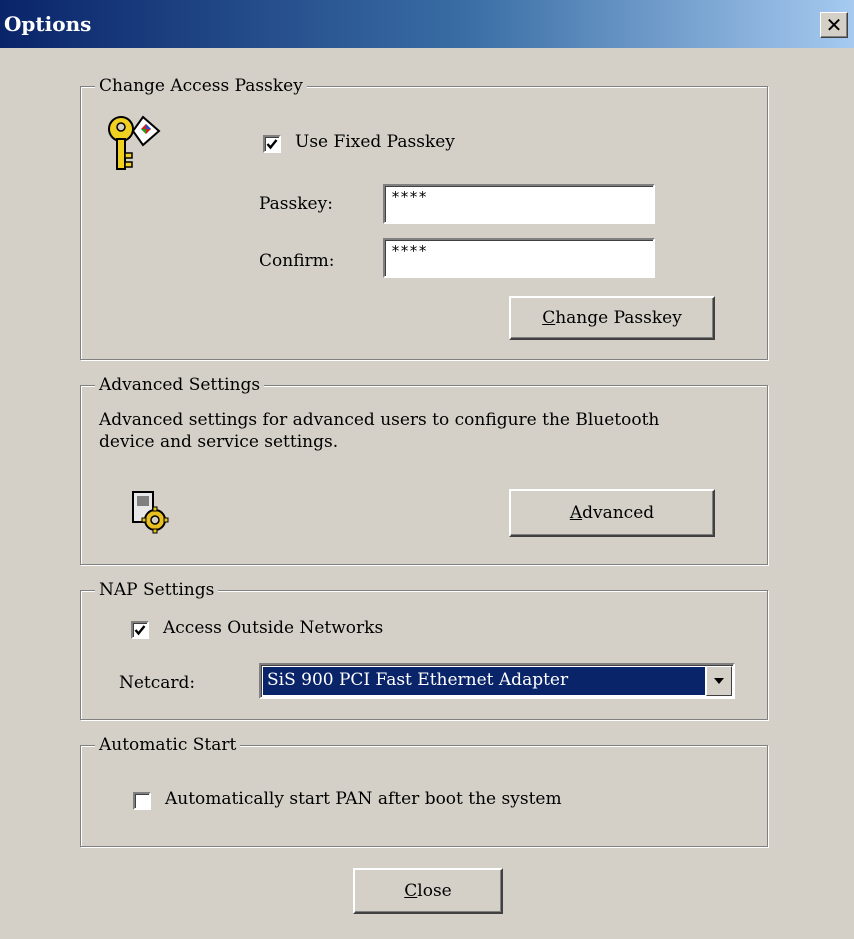 The width and height of the screenshot is (854, 939). What do you see at coordinates (273, 628) in the screenshot?
I see `access-outside-networks-label: Access Outside Networks` at bounding box center [273, 628].